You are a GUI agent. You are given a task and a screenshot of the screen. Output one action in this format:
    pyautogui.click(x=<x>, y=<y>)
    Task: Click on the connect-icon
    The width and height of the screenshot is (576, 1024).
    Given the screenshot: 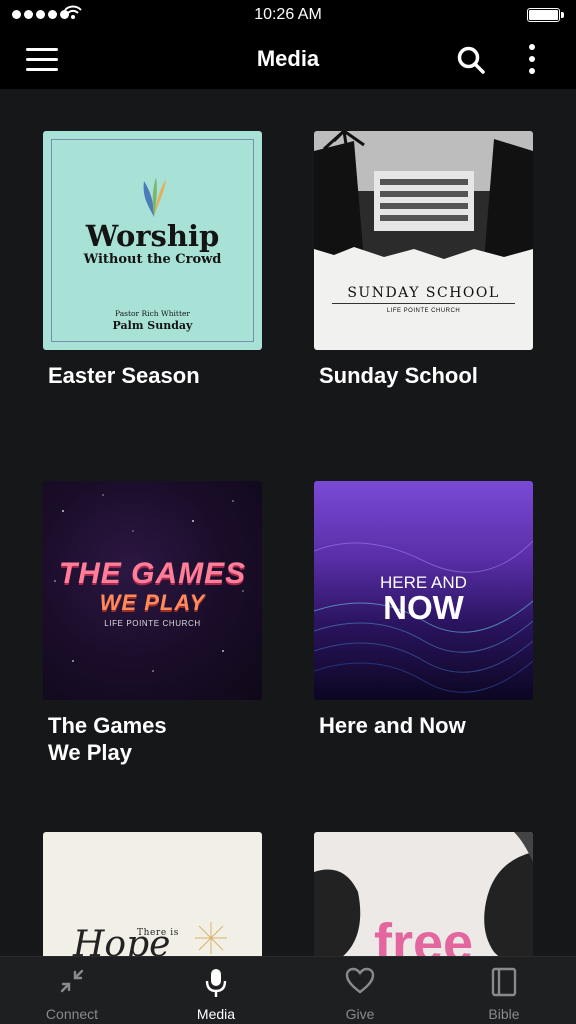 What is the action you would take?
    pyautogui.click(x=72, y=981)
    